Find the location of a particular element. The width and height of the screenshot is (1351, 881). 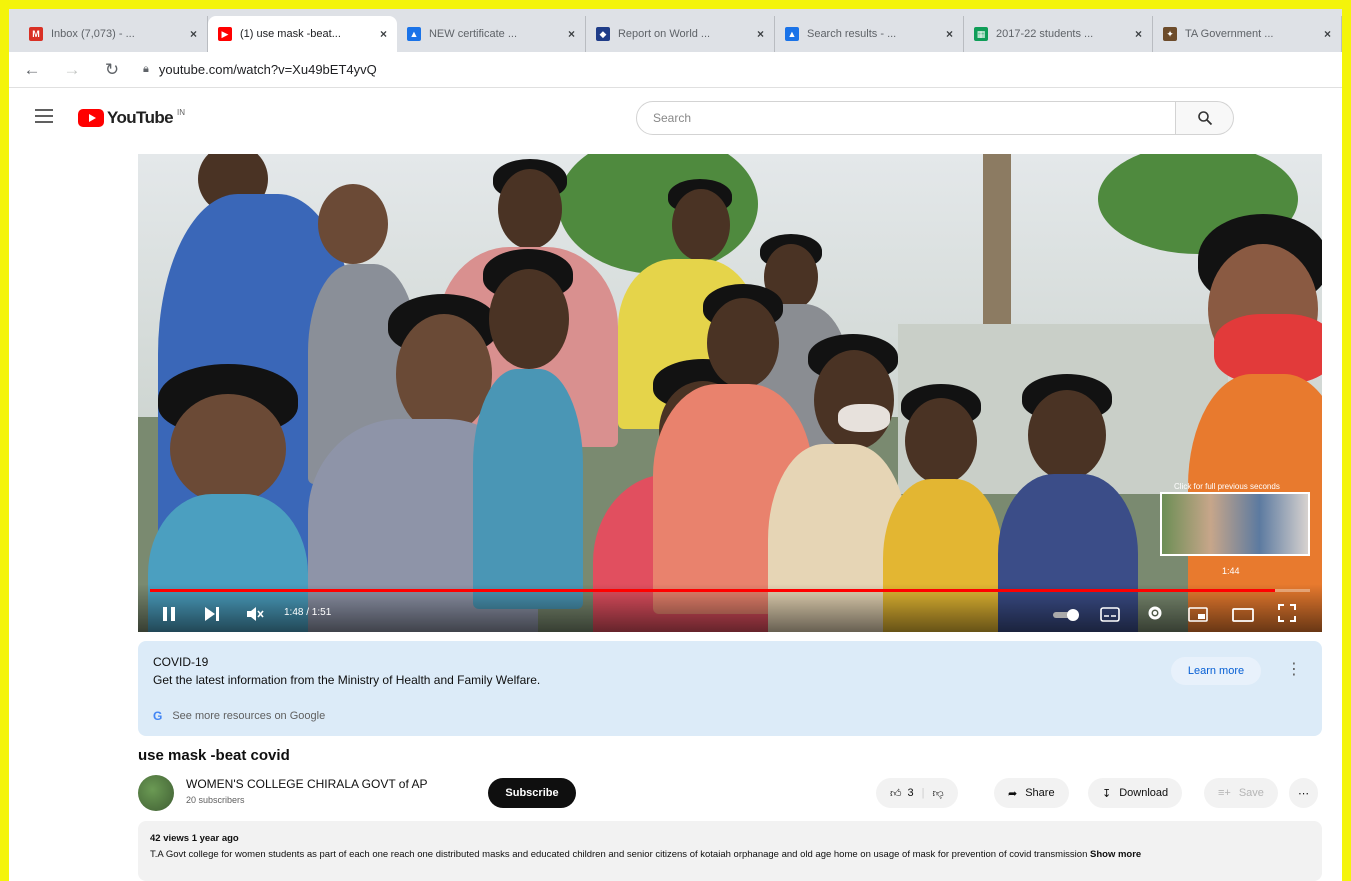

subscribe-button: Subscribe is located at coordinates (532, 793).